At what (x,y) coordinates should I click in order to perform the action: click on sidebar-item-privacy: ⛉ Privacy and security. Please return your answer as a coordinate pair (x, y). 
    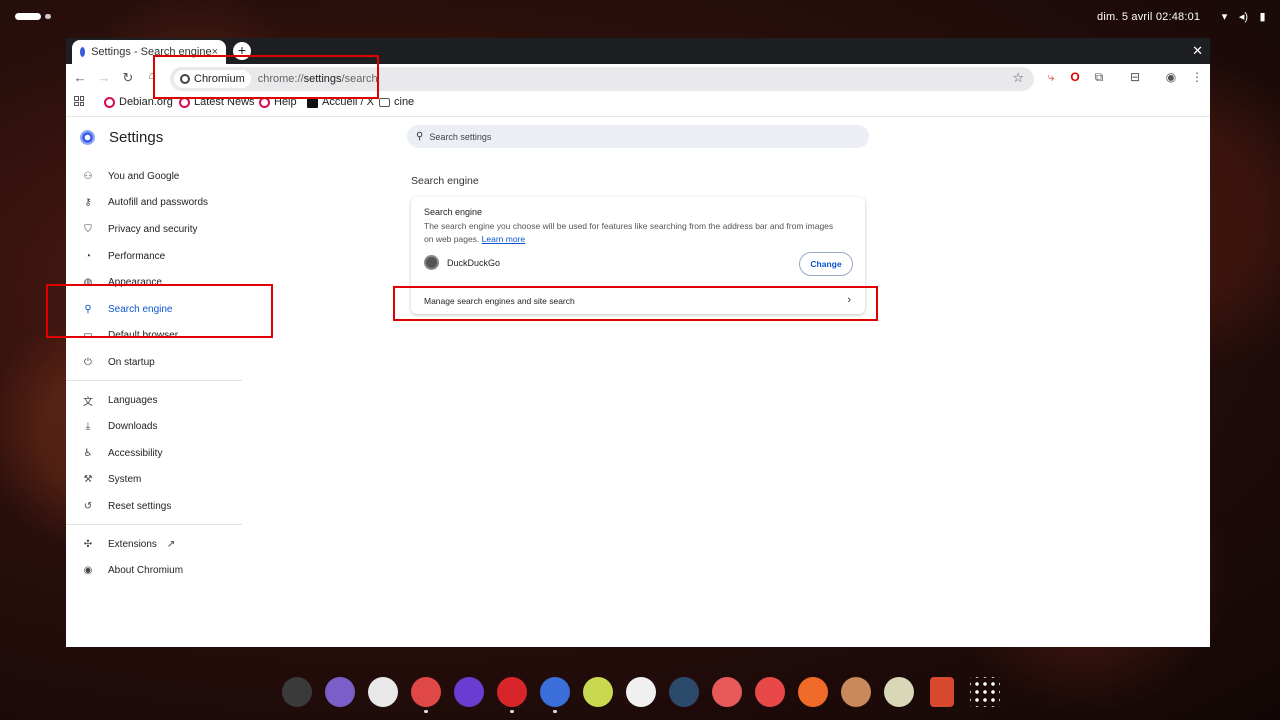
    Looking at the image, I should click on (161, 229).